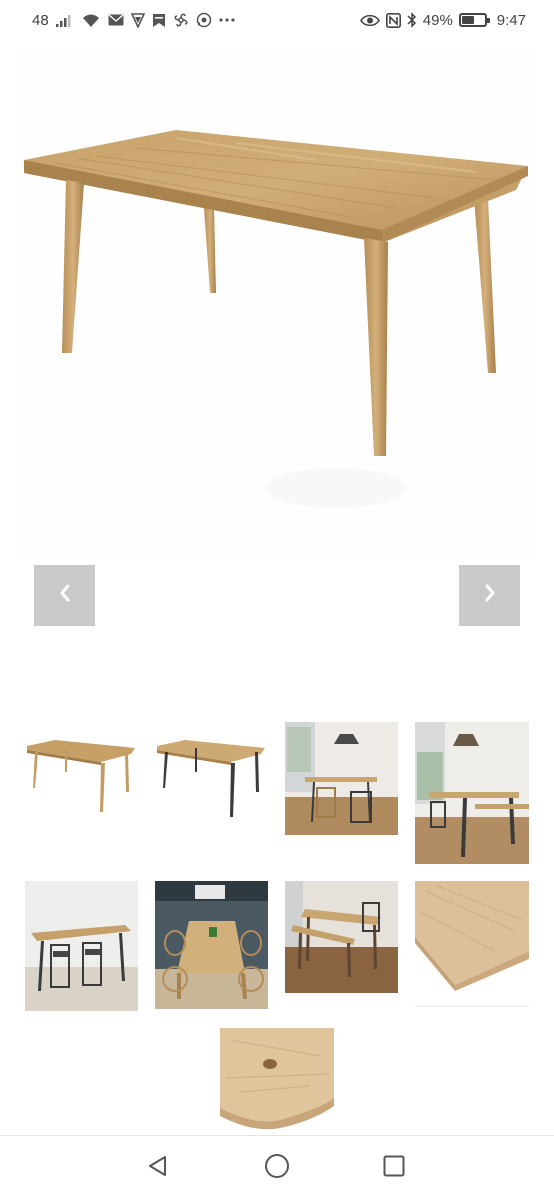  Describe the element at coordinates (277, 1080) in the screenshot. I see `thumbnail-live-edge-knot-detail` at that location.